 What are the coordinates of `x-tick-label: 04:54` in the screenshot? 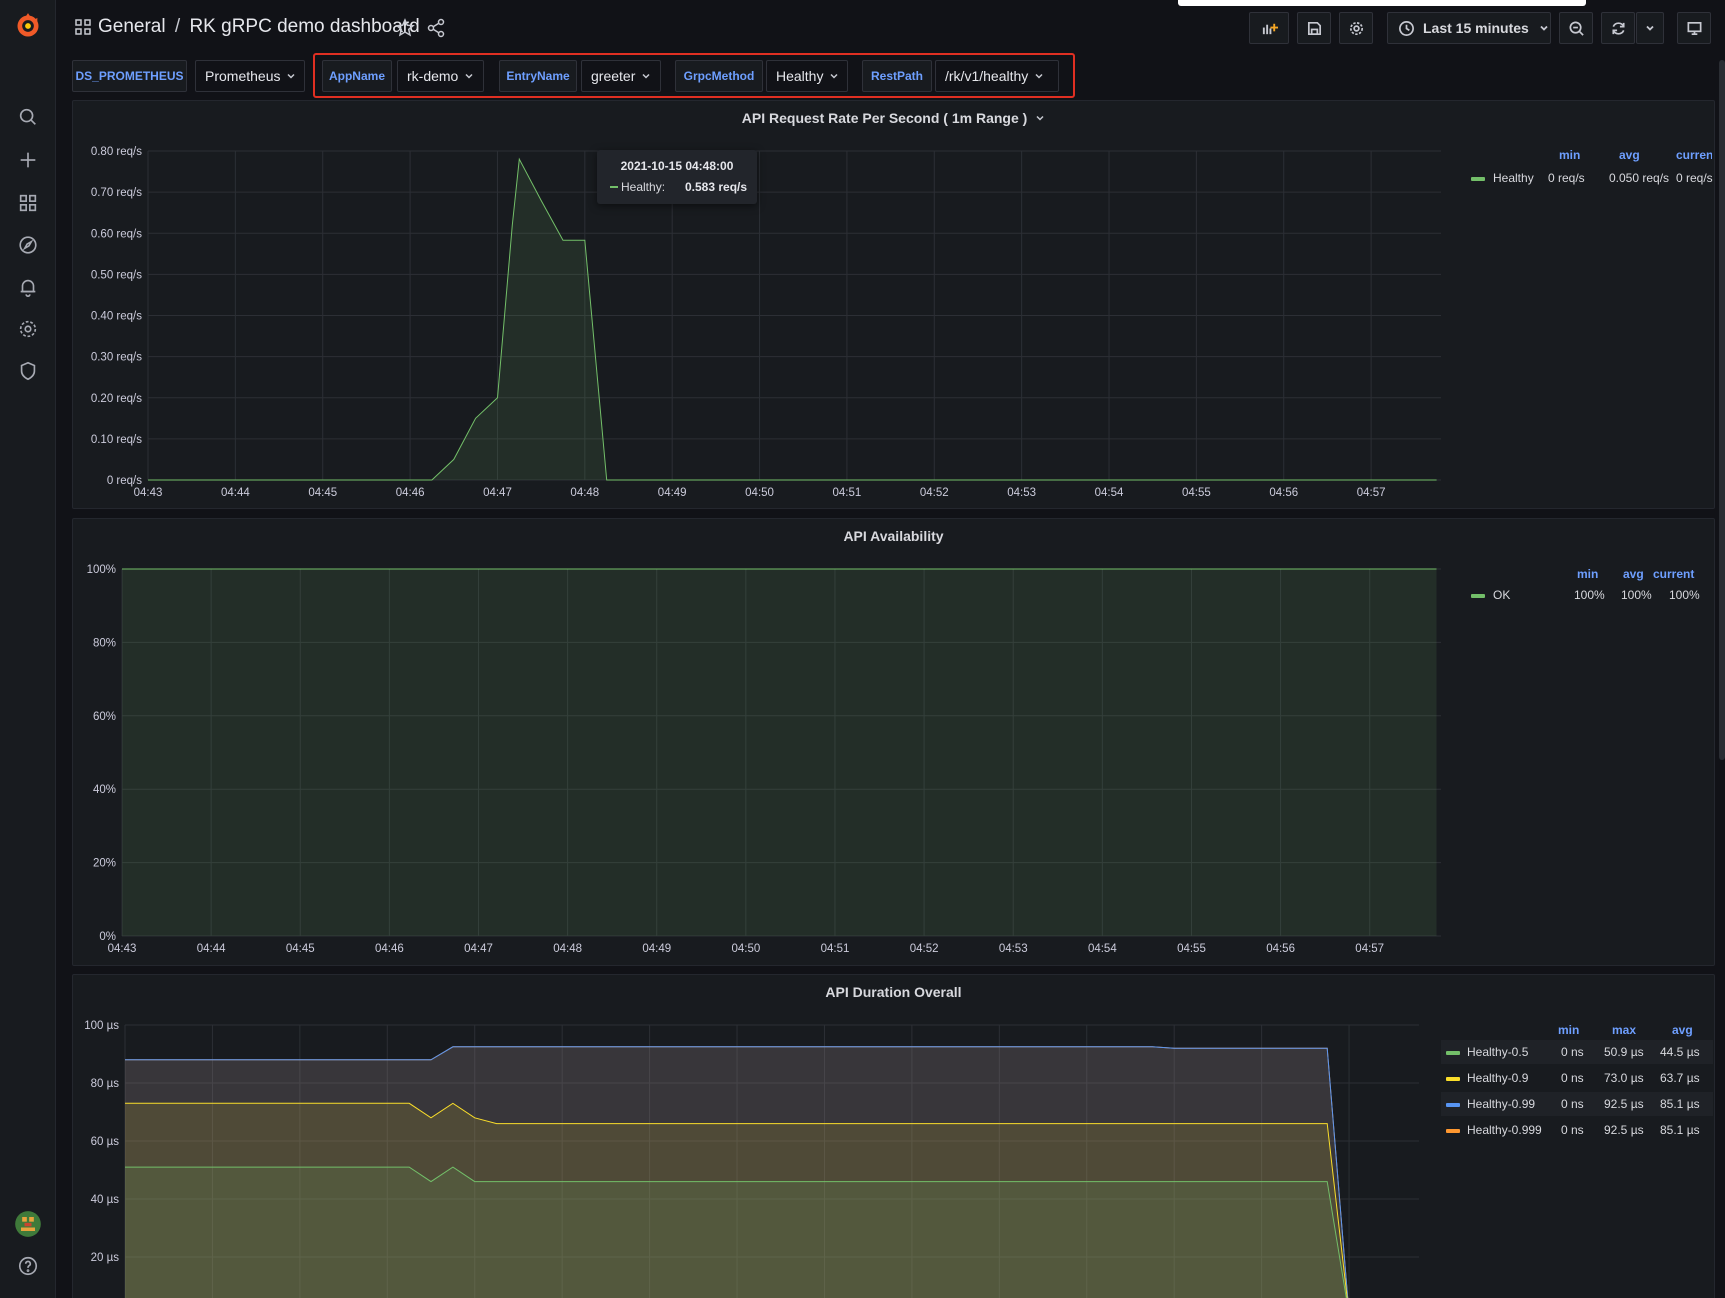 It's located at (1102, 949).